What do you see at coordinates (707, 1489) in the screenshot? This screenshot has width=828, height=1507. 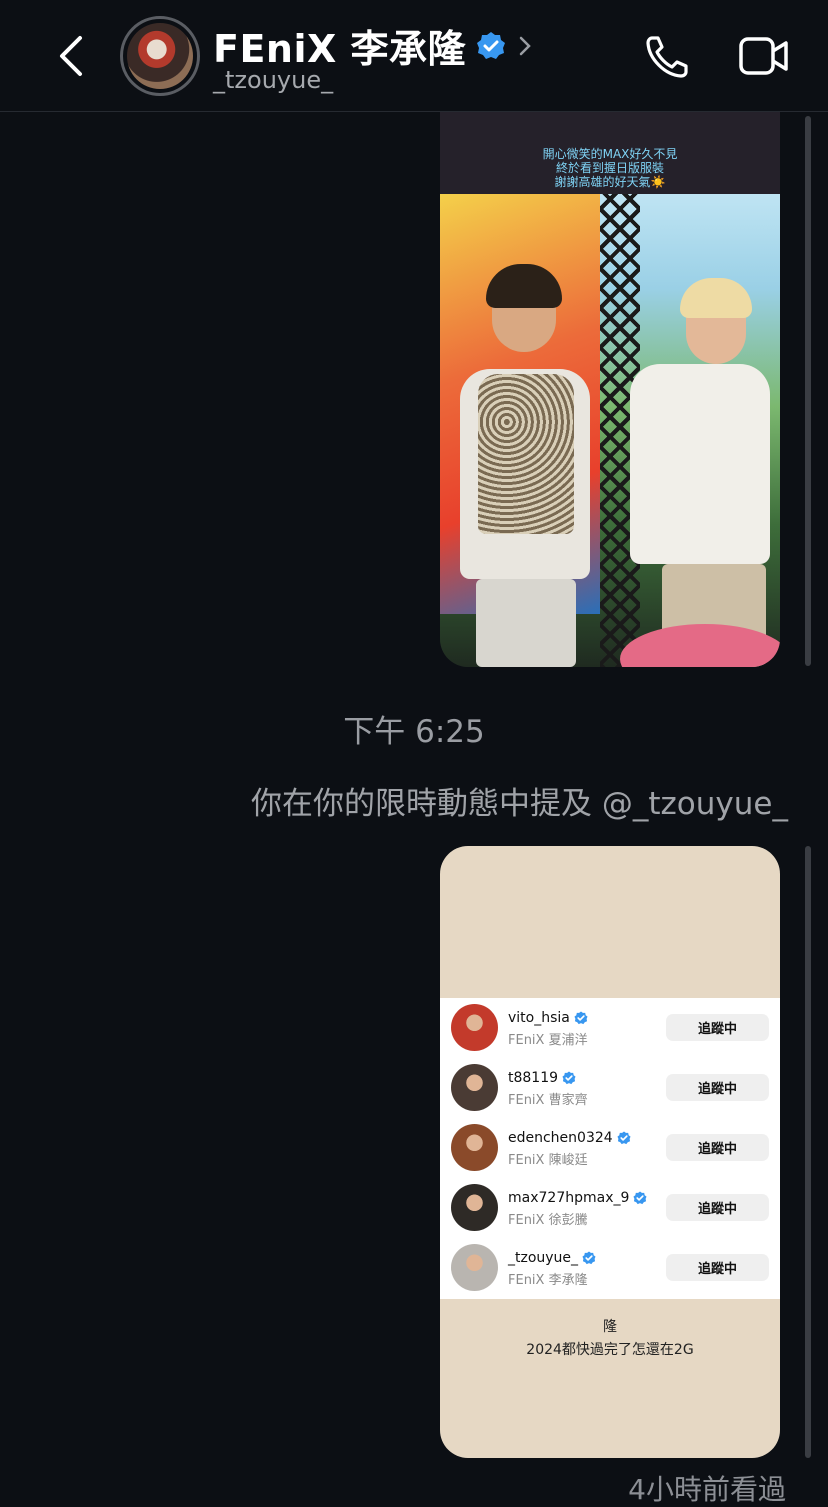 I see `seen-status: 4小時前看過` at bounding box center [707, 1489].